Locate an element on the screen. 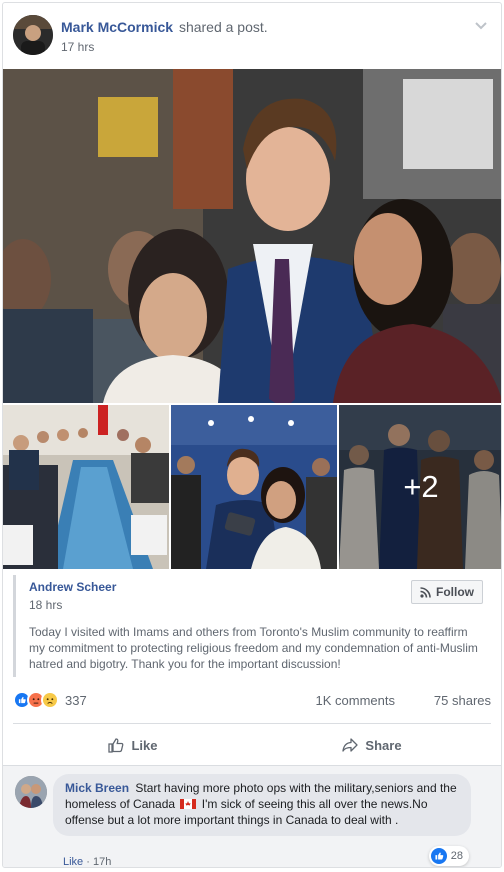 The width and height of the screenshot is (504, 872). comment-meta: Like · 17h is located at coordinates (87, 862).